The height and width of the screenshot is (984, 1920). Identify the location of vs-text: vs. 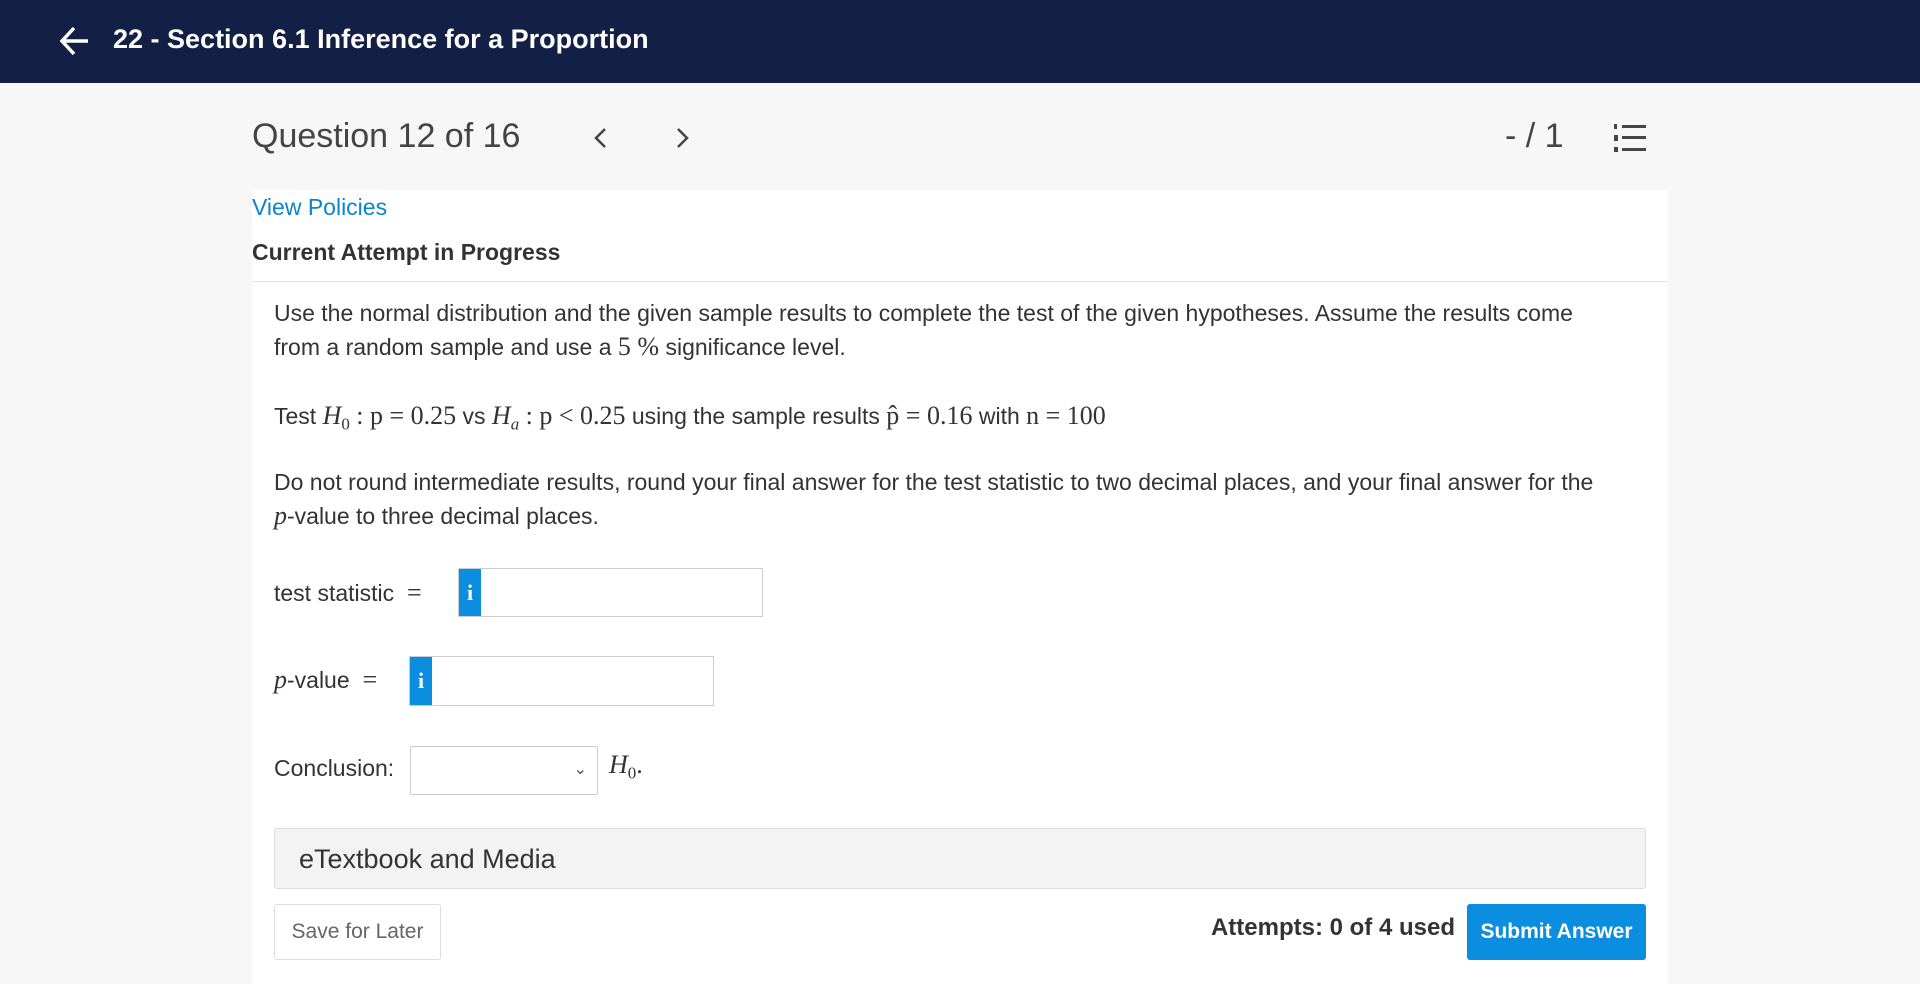
(474, 416).